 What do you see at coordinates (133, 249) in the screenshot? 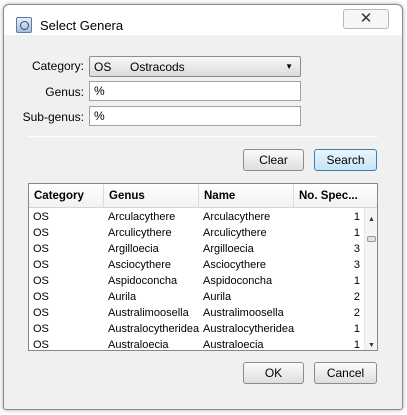
I see `cell-genus: Argilloecia` at bounding box center [133, 249].